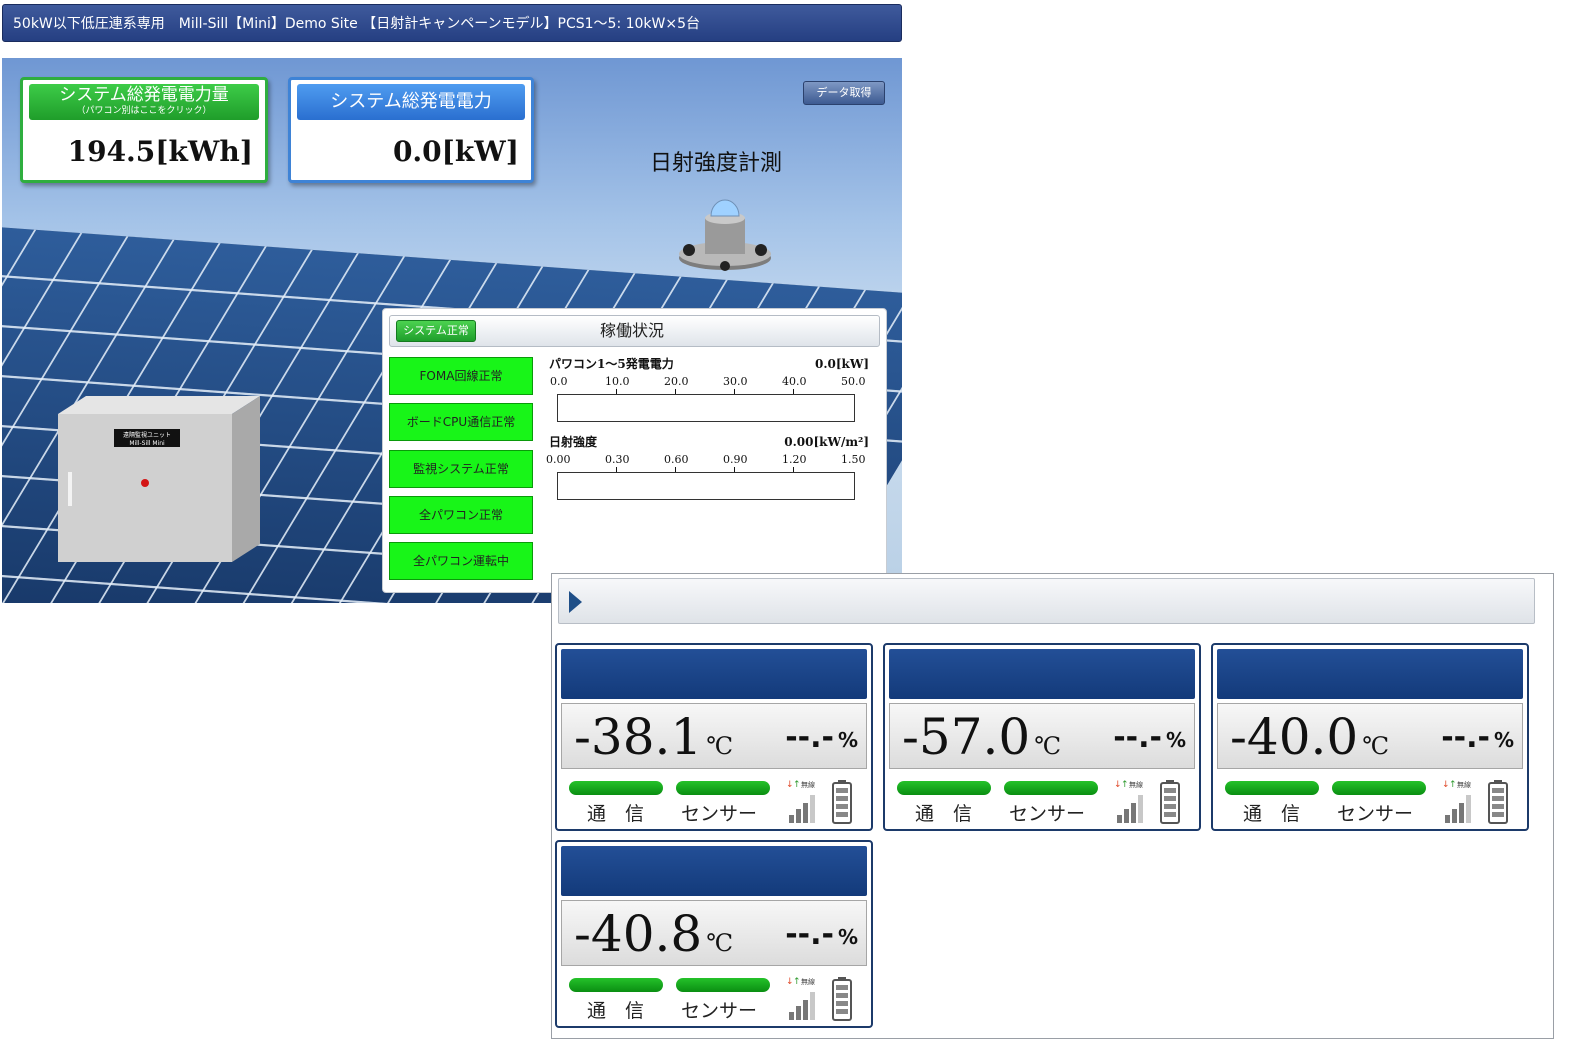 The width and height of the screenshot is (1588, 1062). I want to click on total-power-card: システム総発電電力 0.0[kW], so click(411, 130).